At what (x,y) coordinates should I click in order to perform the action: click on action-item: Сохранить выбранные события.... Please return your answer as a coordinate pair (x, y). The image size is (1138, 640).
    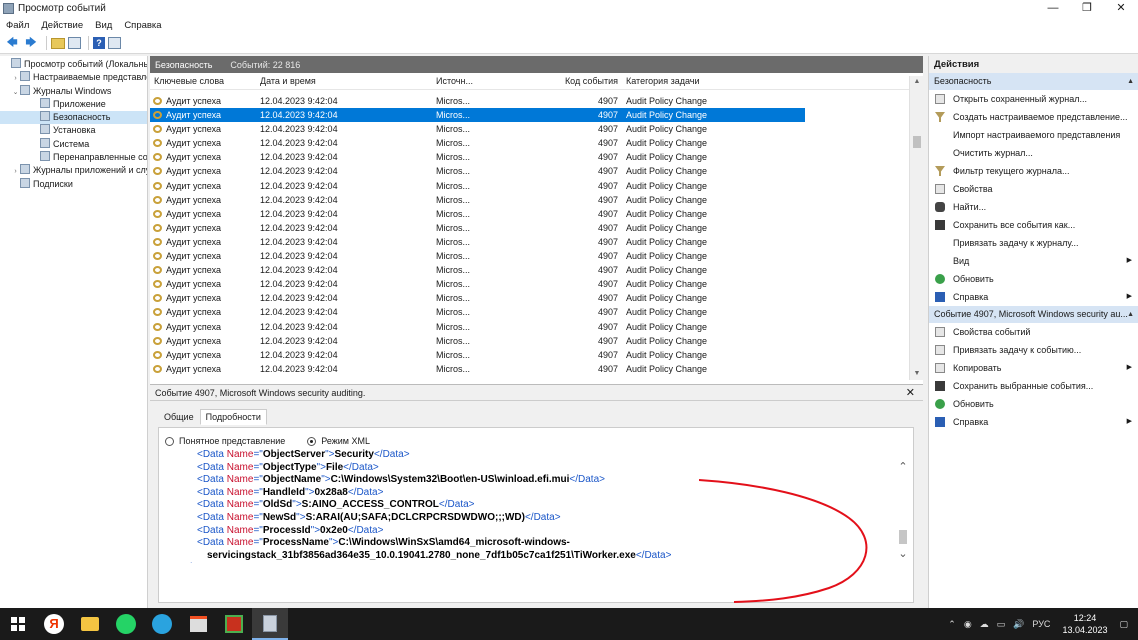
    Looking at the image, I should click on (1033, 386).